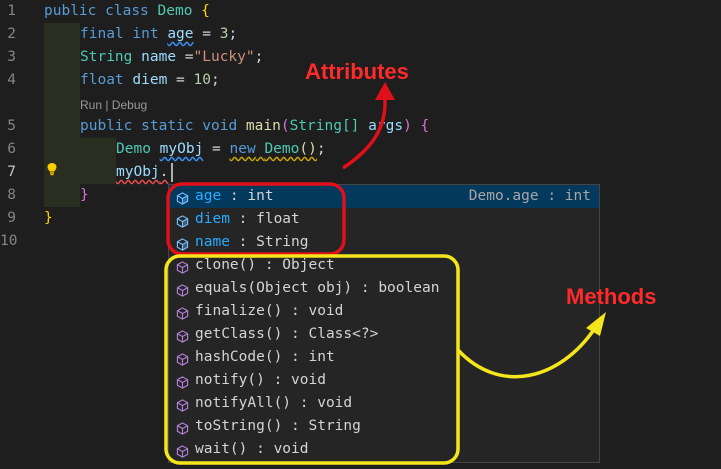 The width and height of the screenshot is (721, 469). I want to click on attributes-arrow, so click(364, 134).